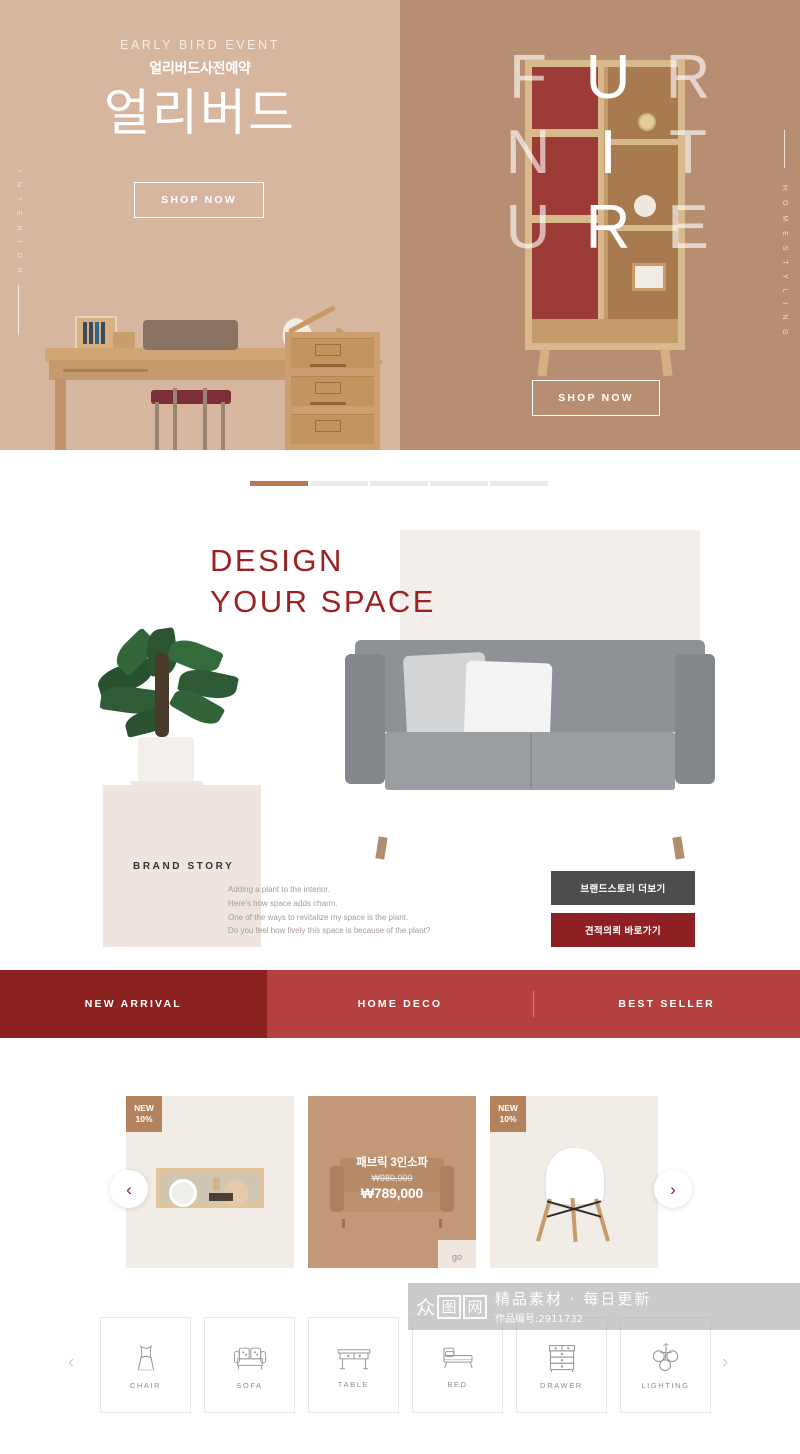  I want to click on sofa-arm-left, so click(365, 719).